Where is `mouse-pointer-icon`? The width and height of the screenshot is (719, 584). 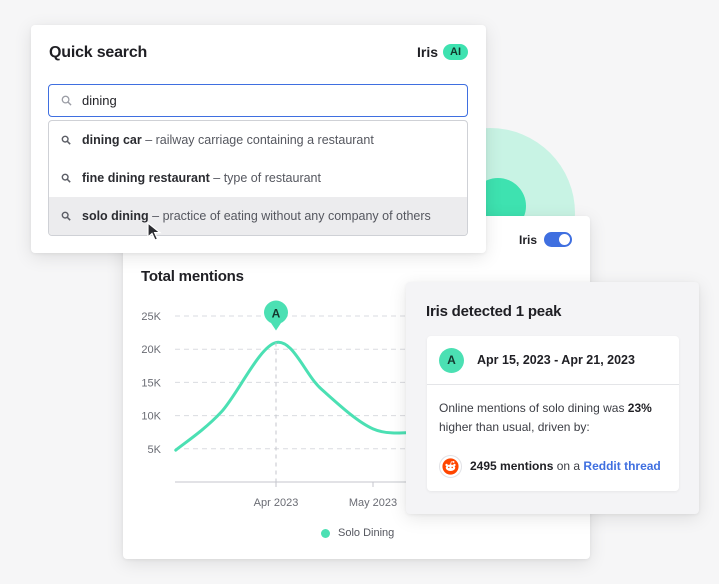
mouse-pointer-icon is located at coordinates (154, 231).